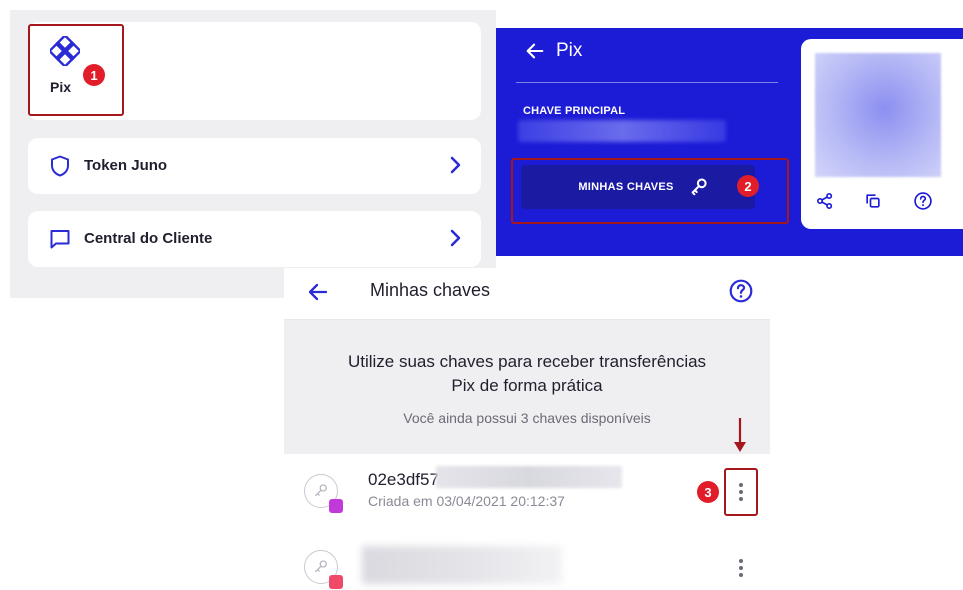 The image size is (963, 590). Describe the element at coordinates (740, 435) in the screenshot. I see `pointer-arrow-icon` at that location.